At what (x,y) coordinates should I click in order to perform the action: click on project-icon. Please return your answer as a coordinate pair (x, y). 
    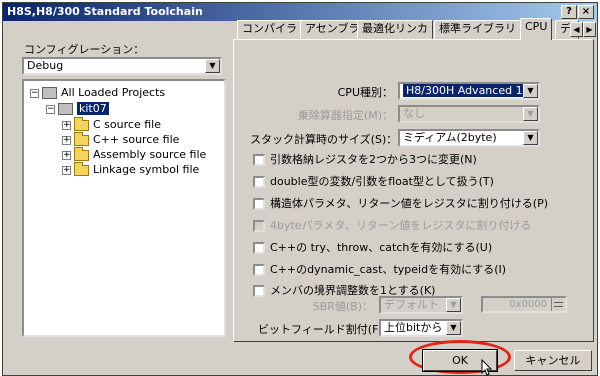
    Looking at the image, I should click on (65, 109).